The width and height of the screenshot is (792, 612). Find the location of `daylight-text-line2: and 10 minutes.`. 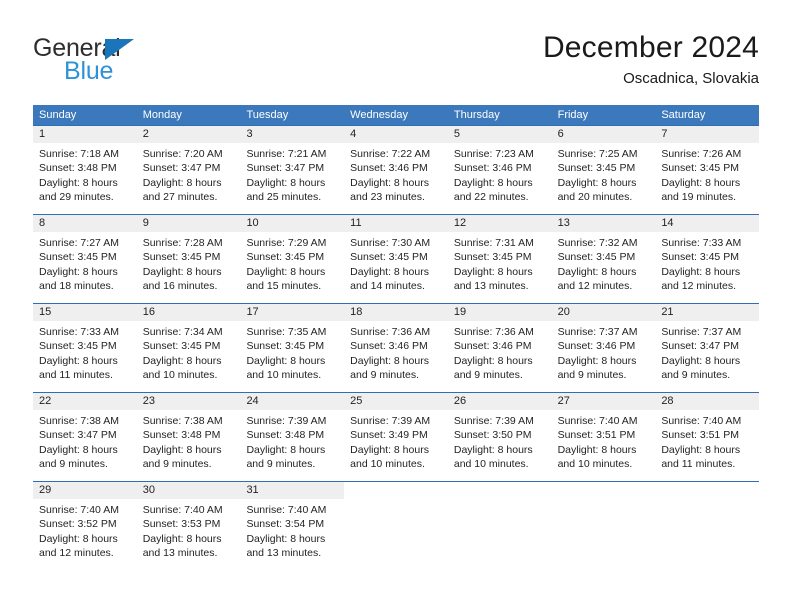

daylight-text-line2: and 10 minutes. is located at coordinates (284, 375).